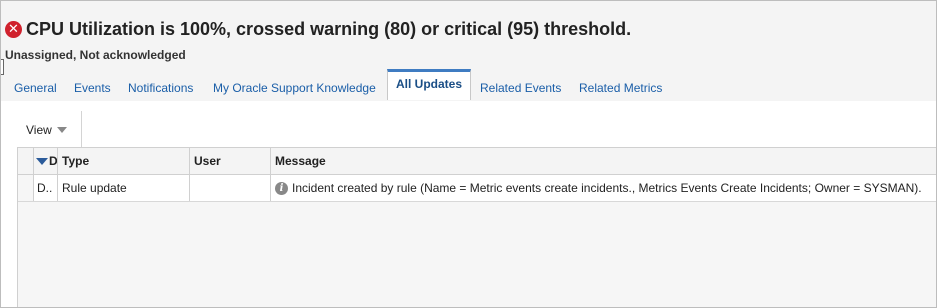  I want to click on column-header-type: Type, so click(124, 161).